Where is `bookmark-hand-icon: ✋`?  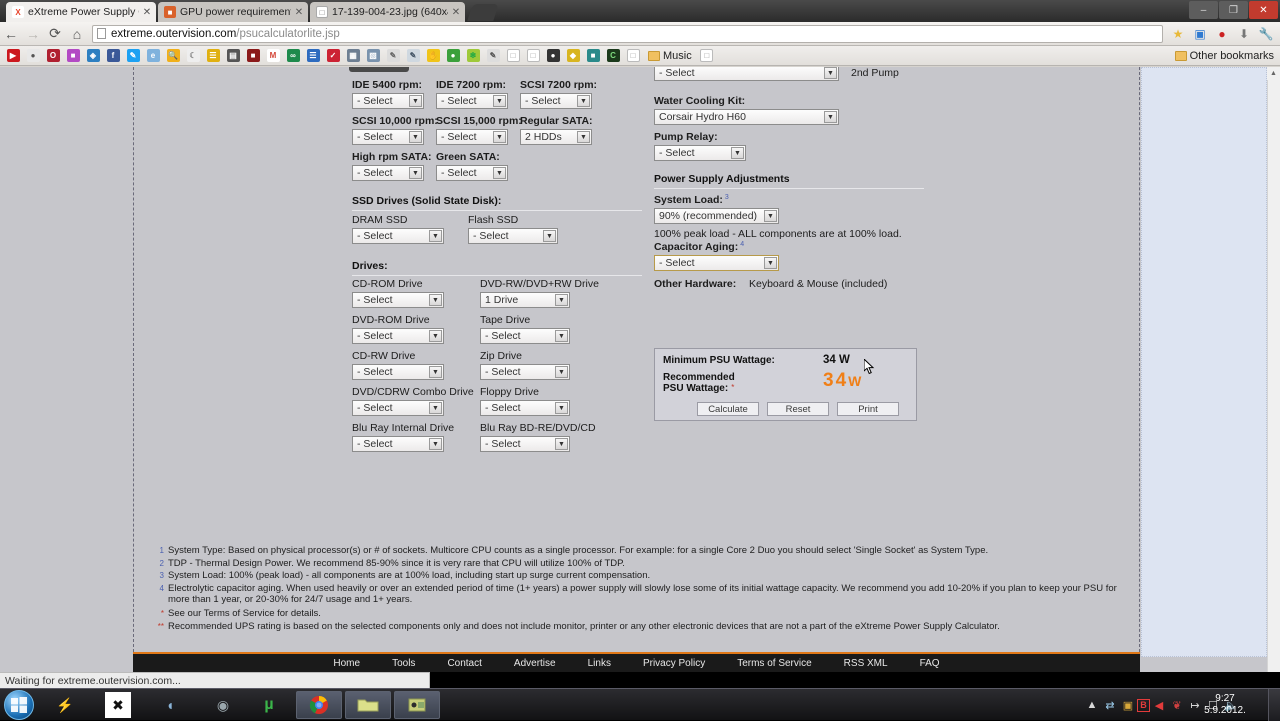
bookmark-hand-icon: ✋ is located at coordinates (433, 56).